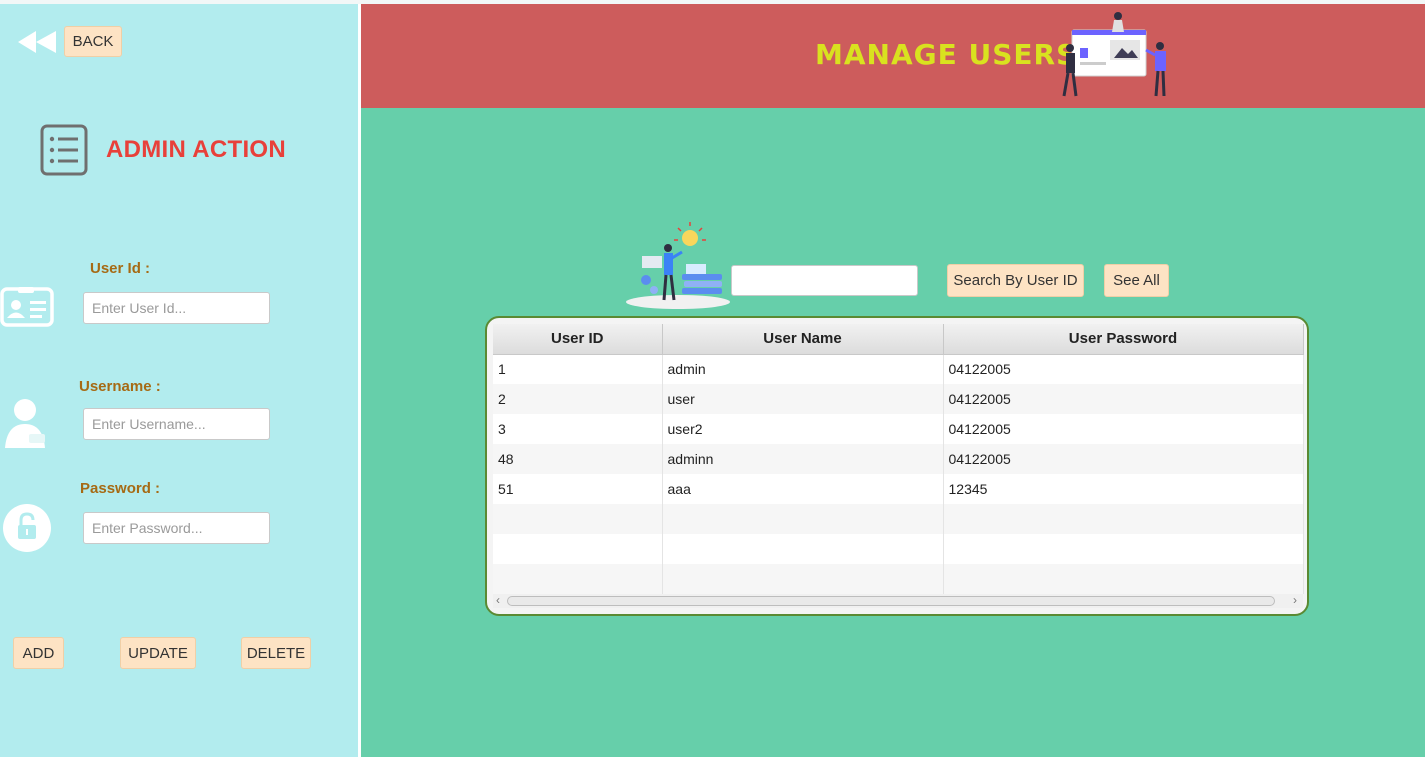 This screenshot has height=757, width=1425. I want to click on lock-icon, so click(27, 528).